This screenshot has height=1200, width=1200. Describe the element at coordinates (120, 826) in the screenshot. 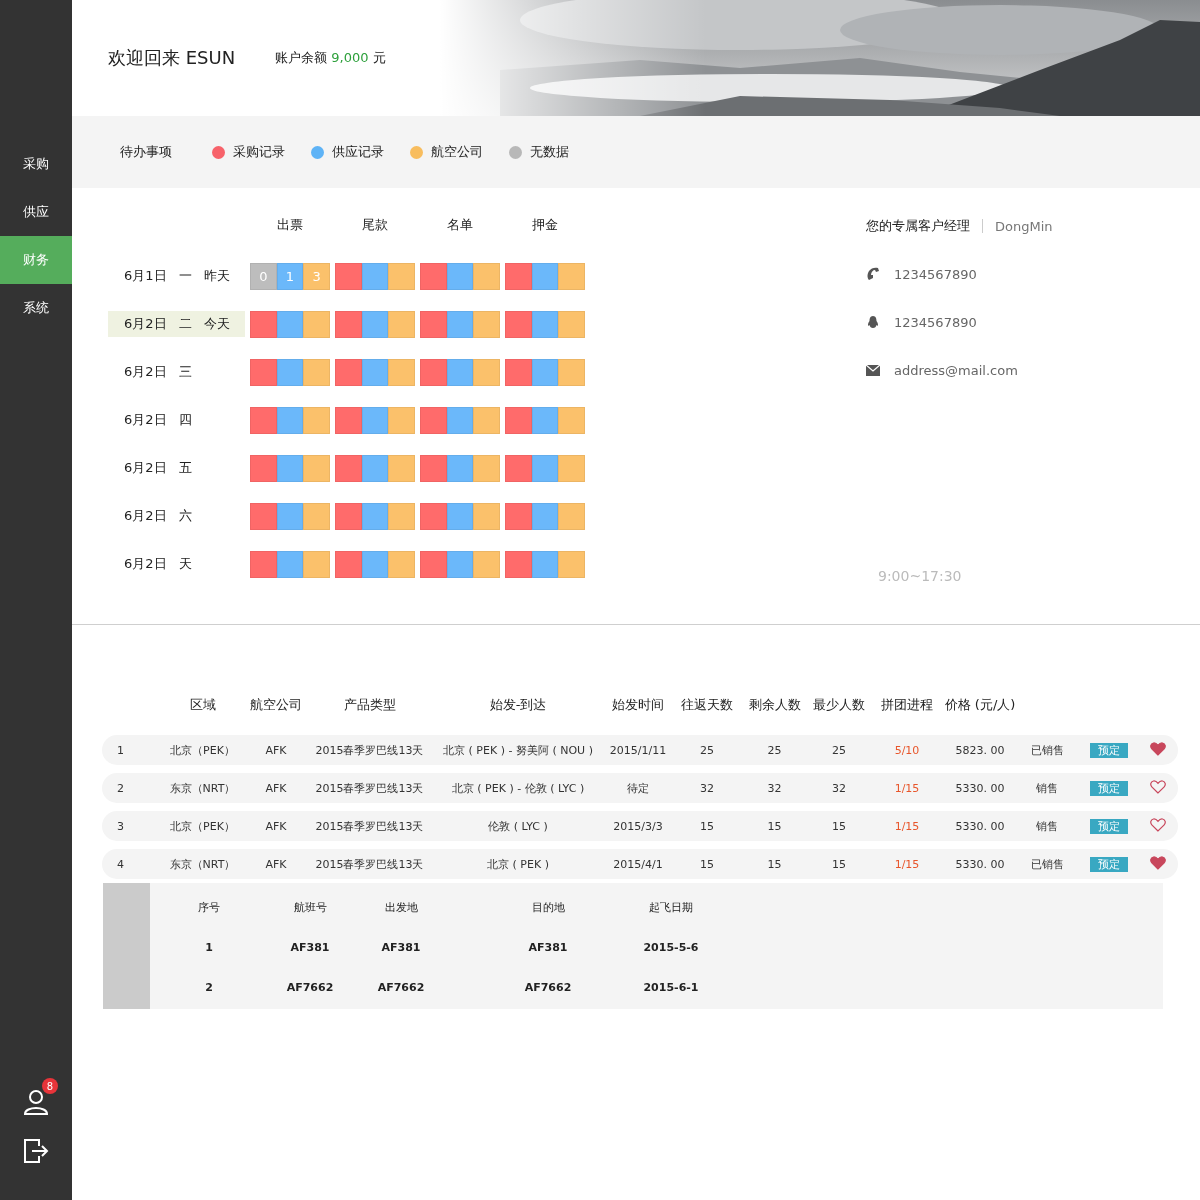

I see `table-cell-text: 3` at that location.